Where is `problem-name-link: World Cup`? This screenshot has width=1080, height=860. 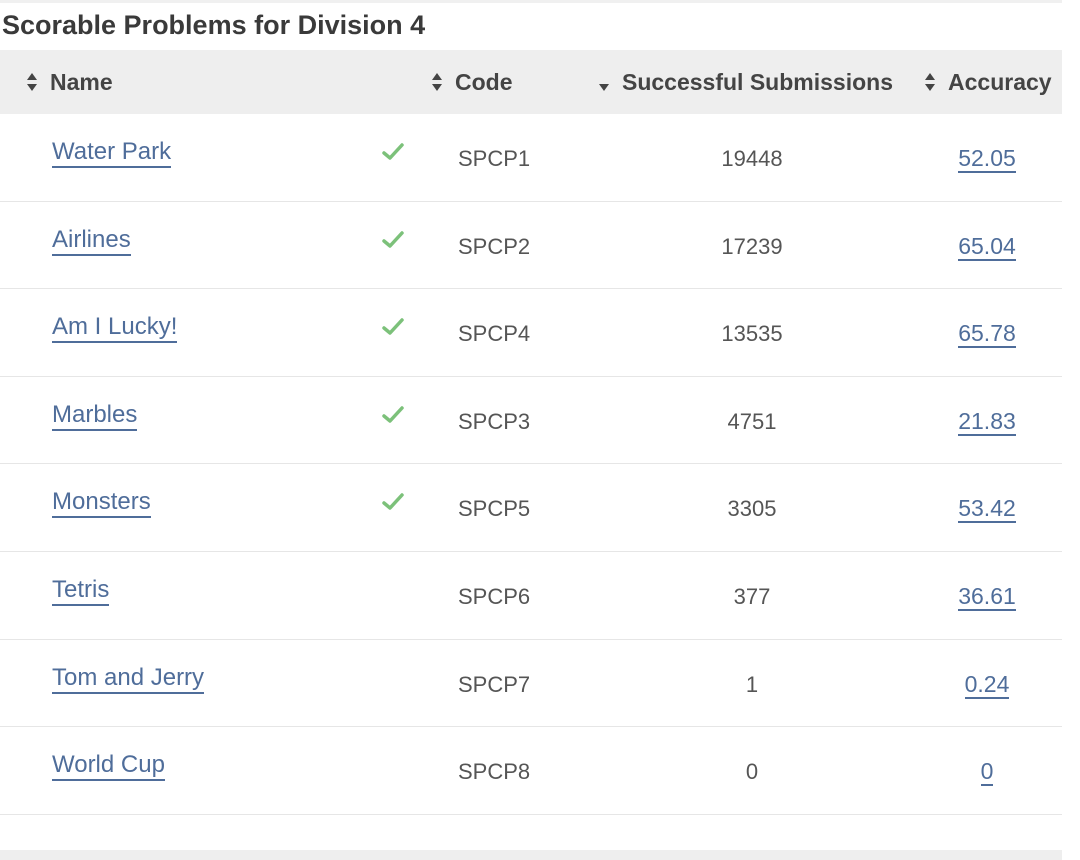 problem-name-link: World Cup is located at coordinates (108, 766).